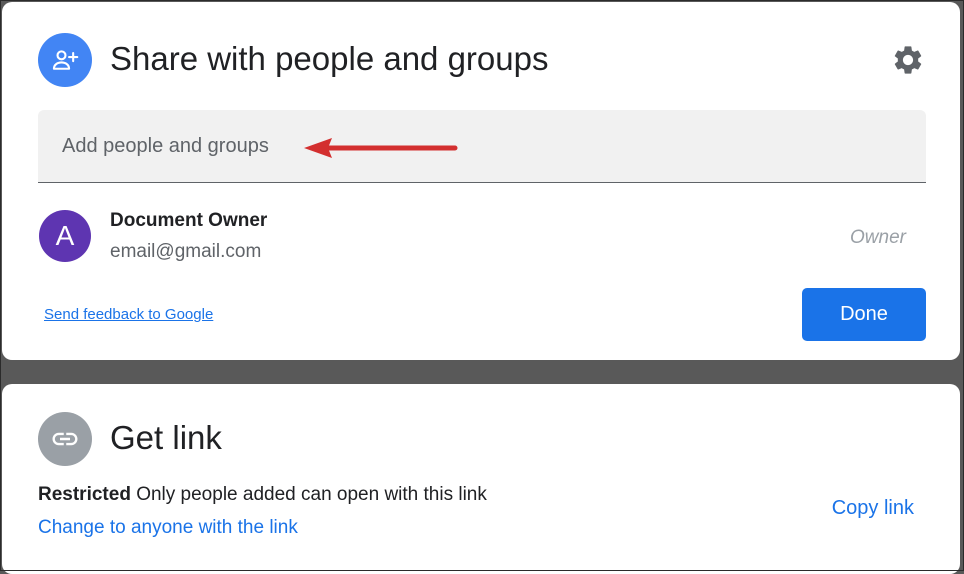 Image resolution: width=964 pixels, height=574 pixels. Describe the element at coordinates (65, 439) in the screenshot. I see `link-icon` at that location.